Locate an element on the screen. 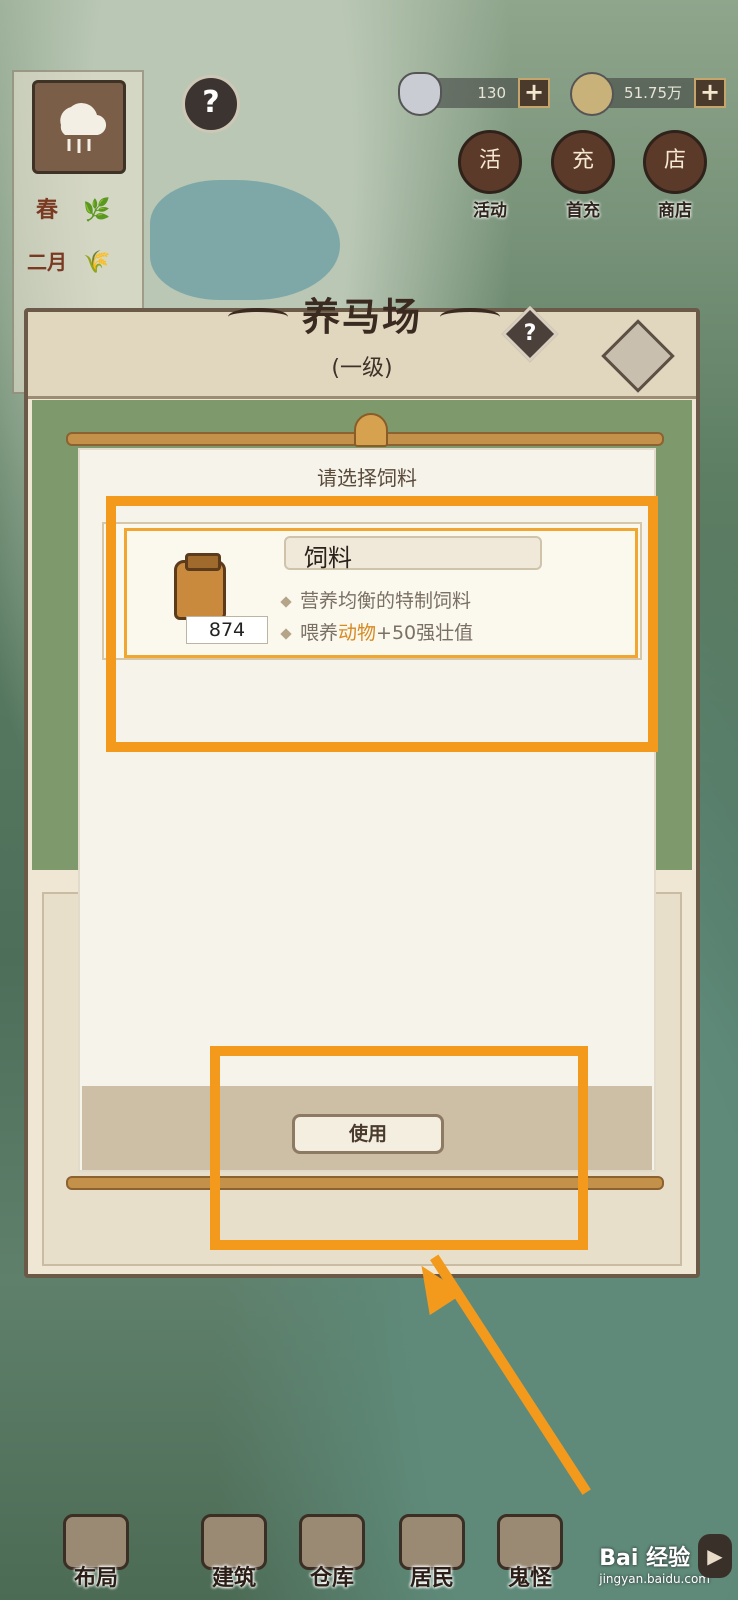 Image resolution: width=738 pixels, height=1600 pixels. nav-ghosts: 鬼怪 is located at coordinates (530, 1553).